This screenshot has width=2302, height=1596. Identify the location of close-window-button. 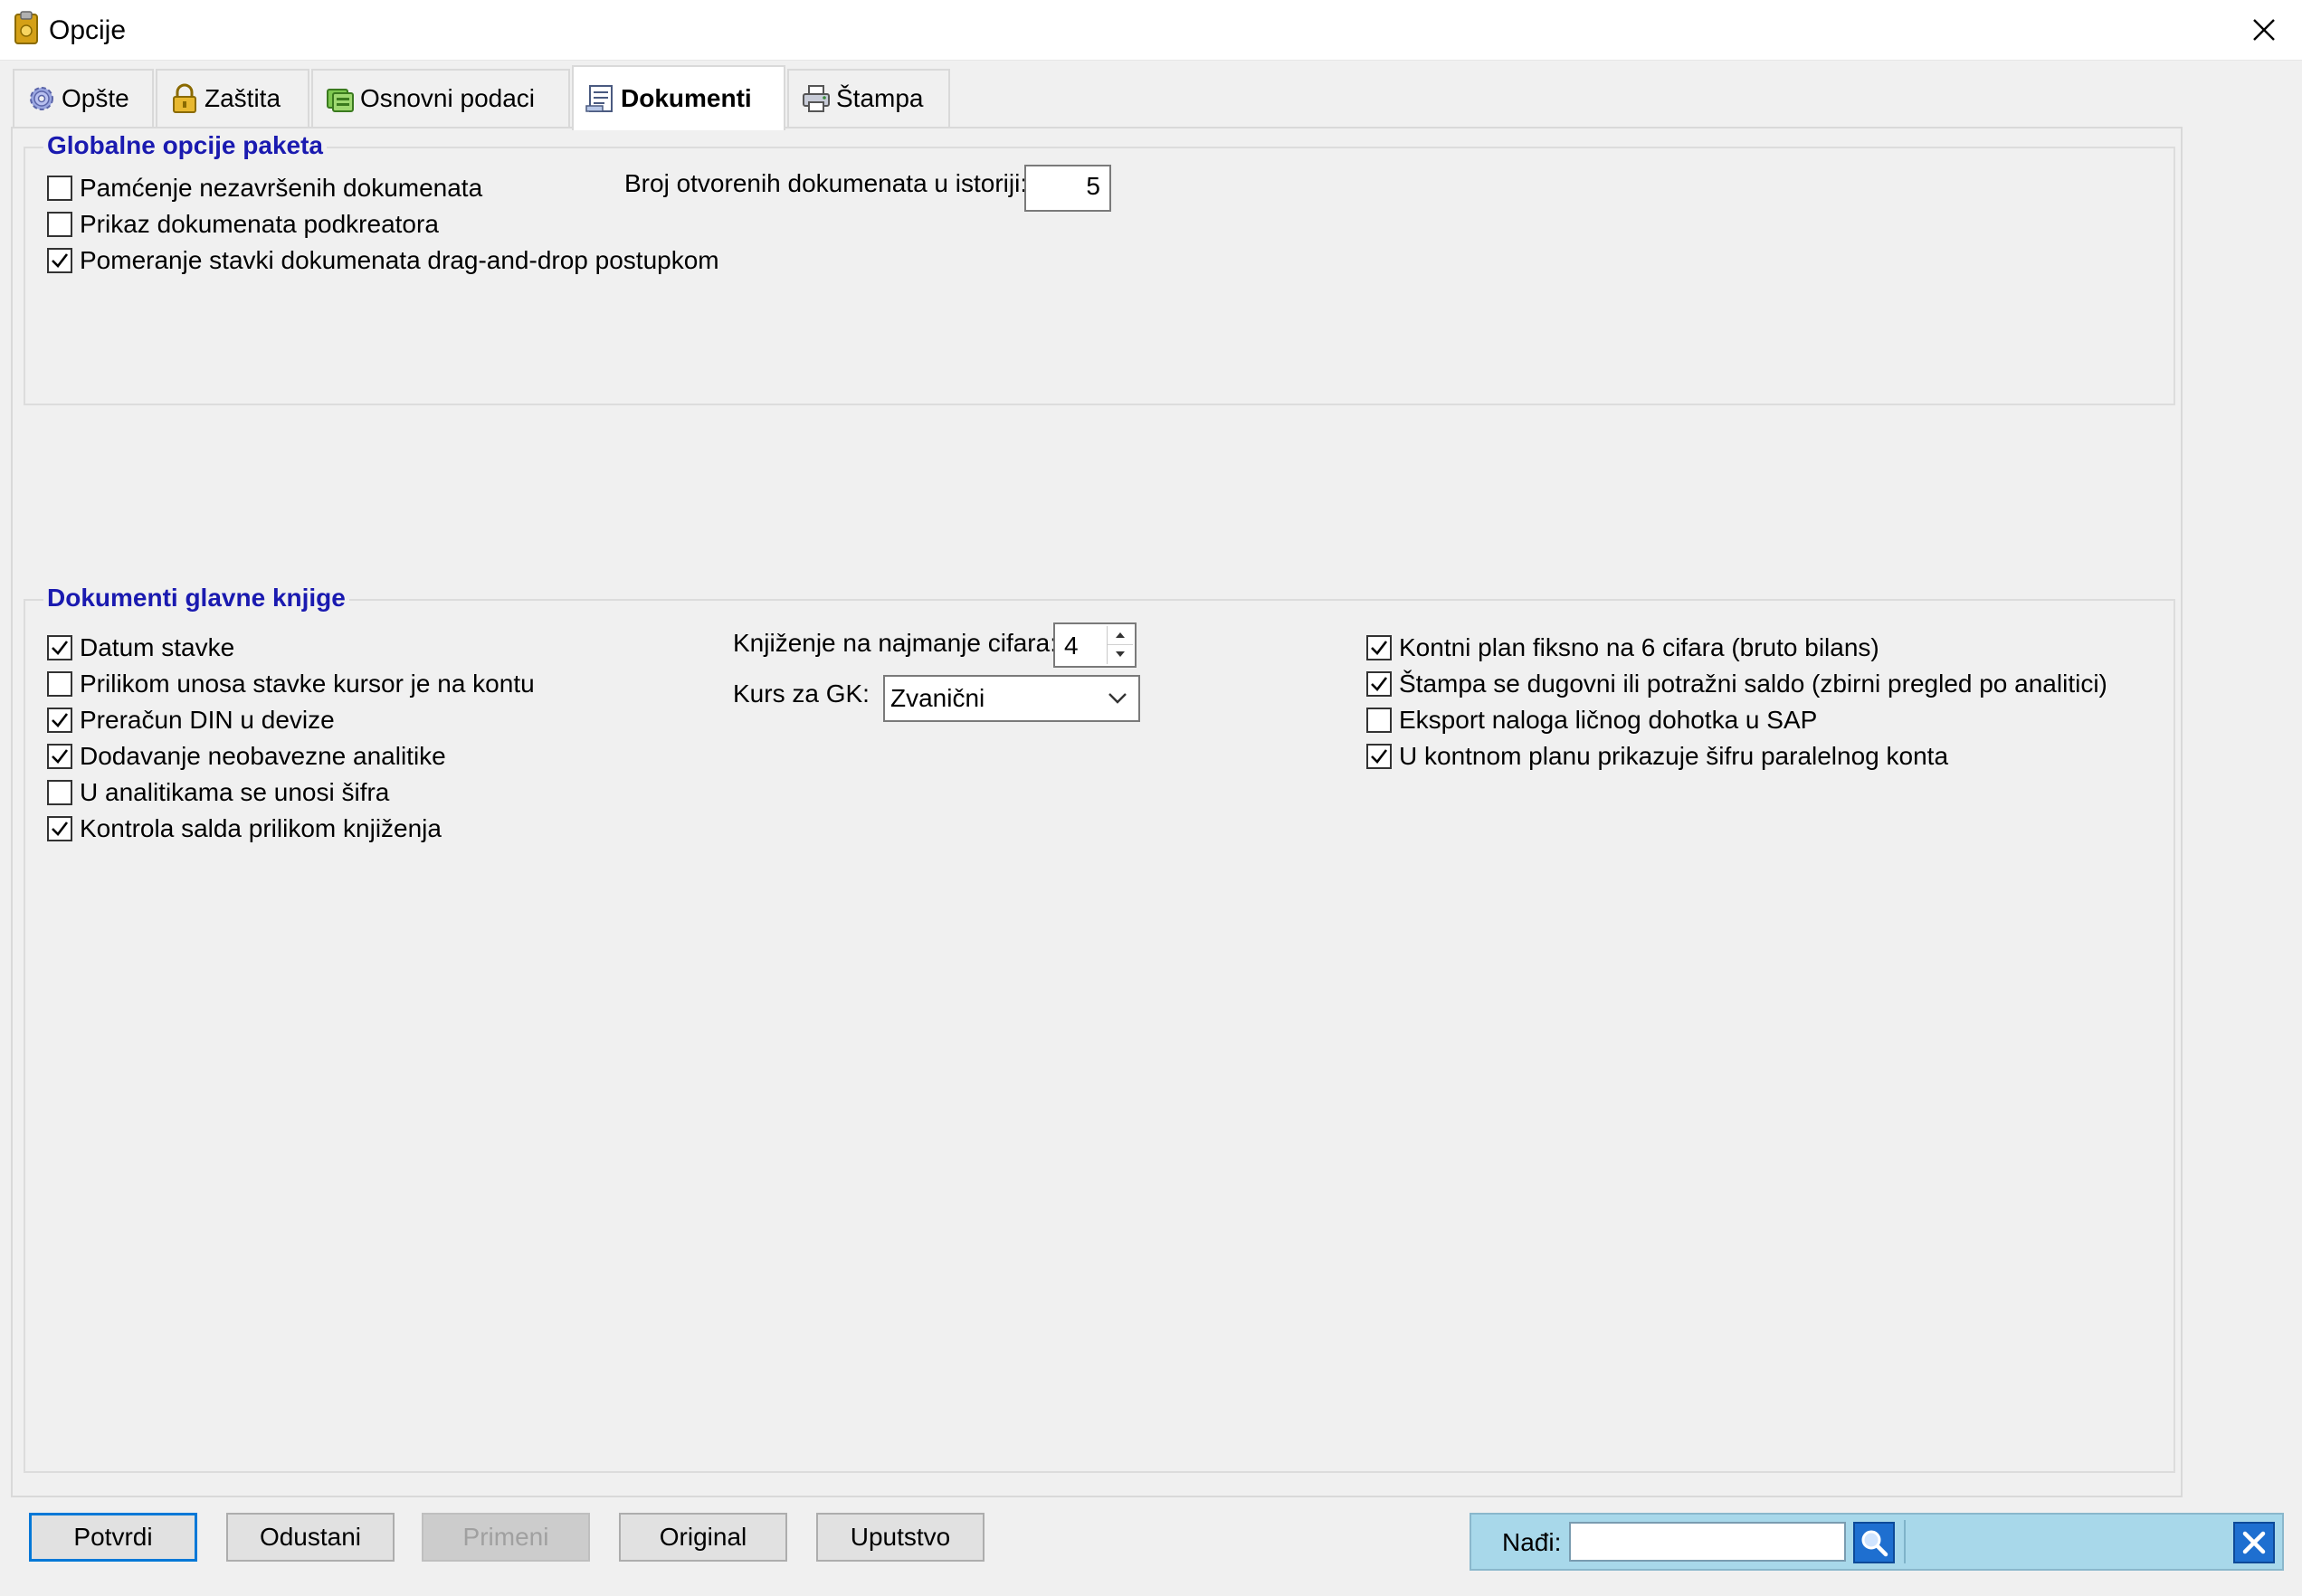
(2264, 30).